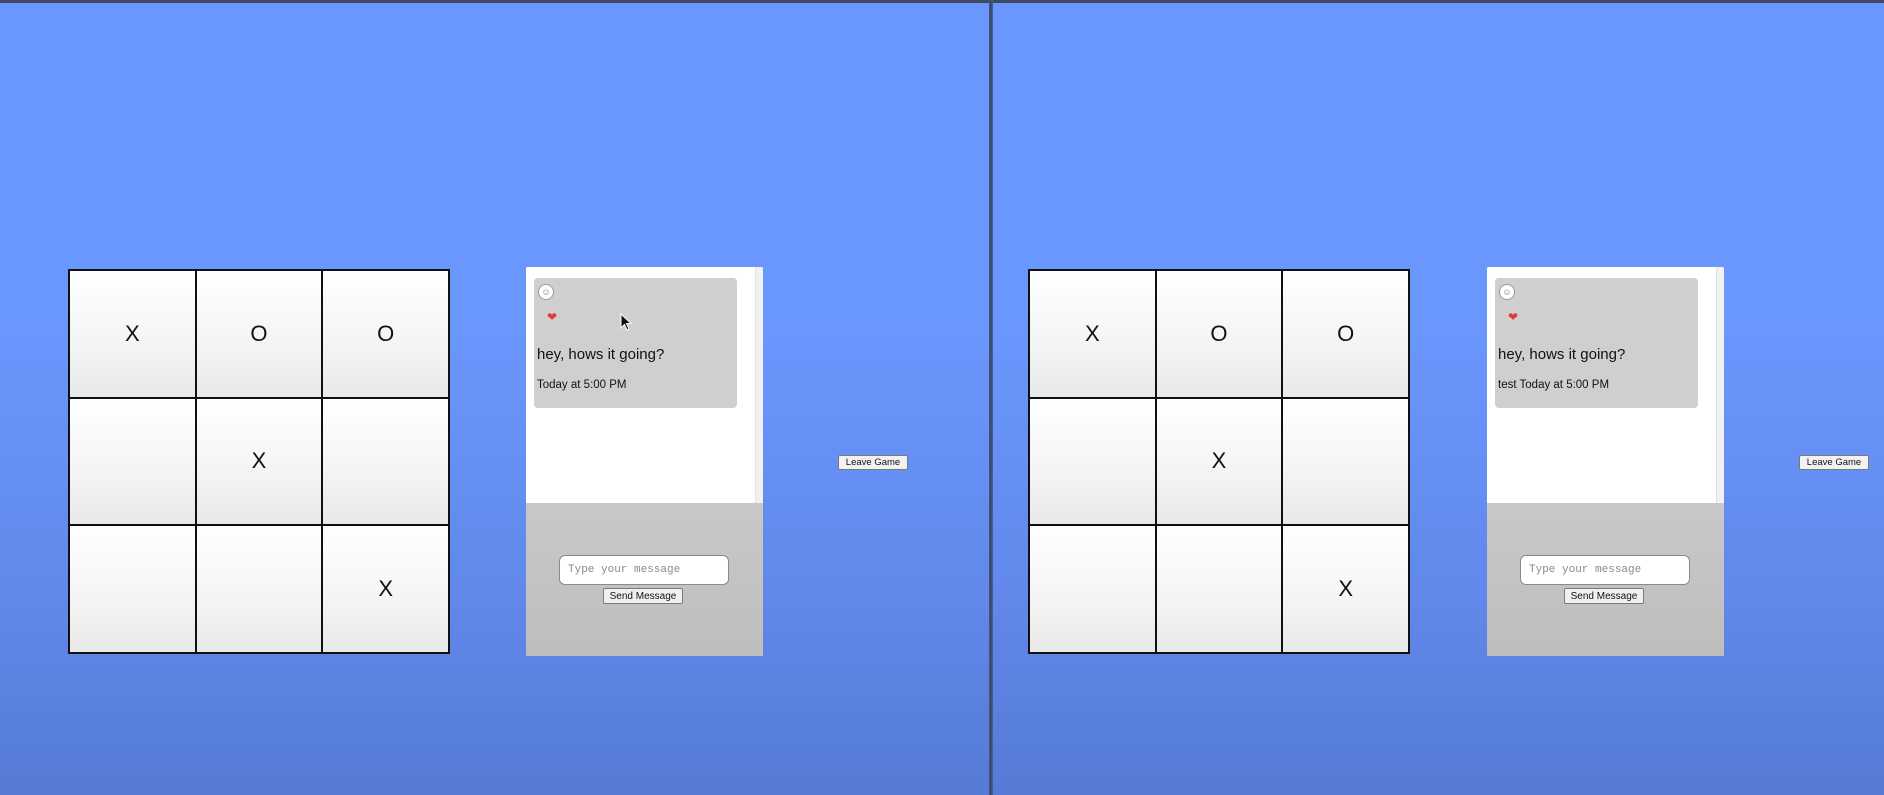 The image size is (1884, 795). Describe the element at coordinates (626, 322) in the screenshot. I see `mouse-cursor-icon` at that location.